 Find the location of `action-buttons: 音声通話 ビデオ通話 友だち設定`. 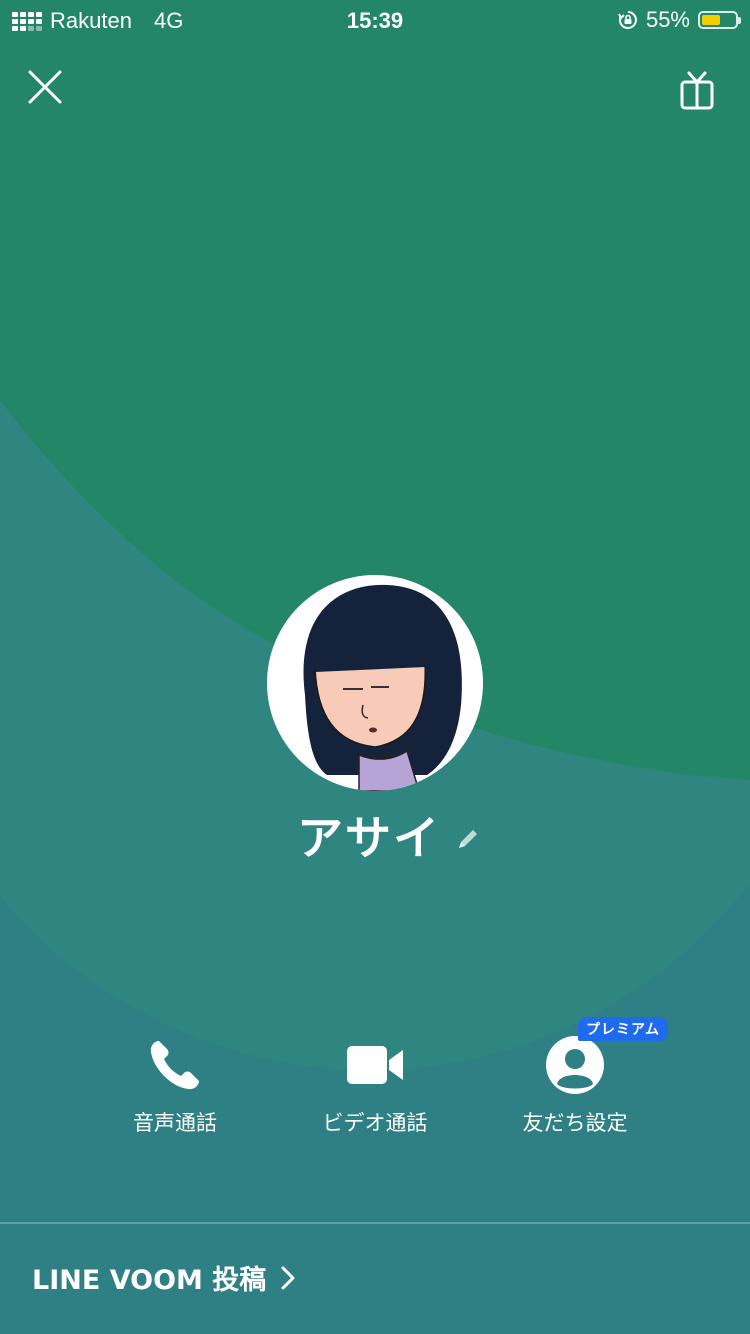

action-buttons: 音声通話 ビデオ通話 友だち設定 is located at coordinates (375, 1085).